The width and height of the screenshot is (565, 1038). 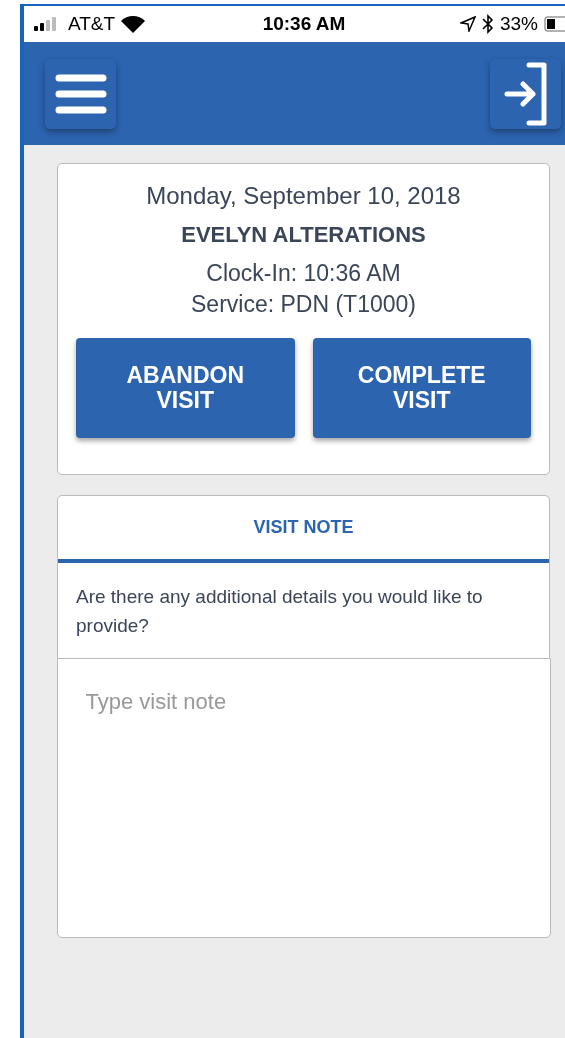 I want to click on battery-percent: 33%, so click(x=518, y=24).